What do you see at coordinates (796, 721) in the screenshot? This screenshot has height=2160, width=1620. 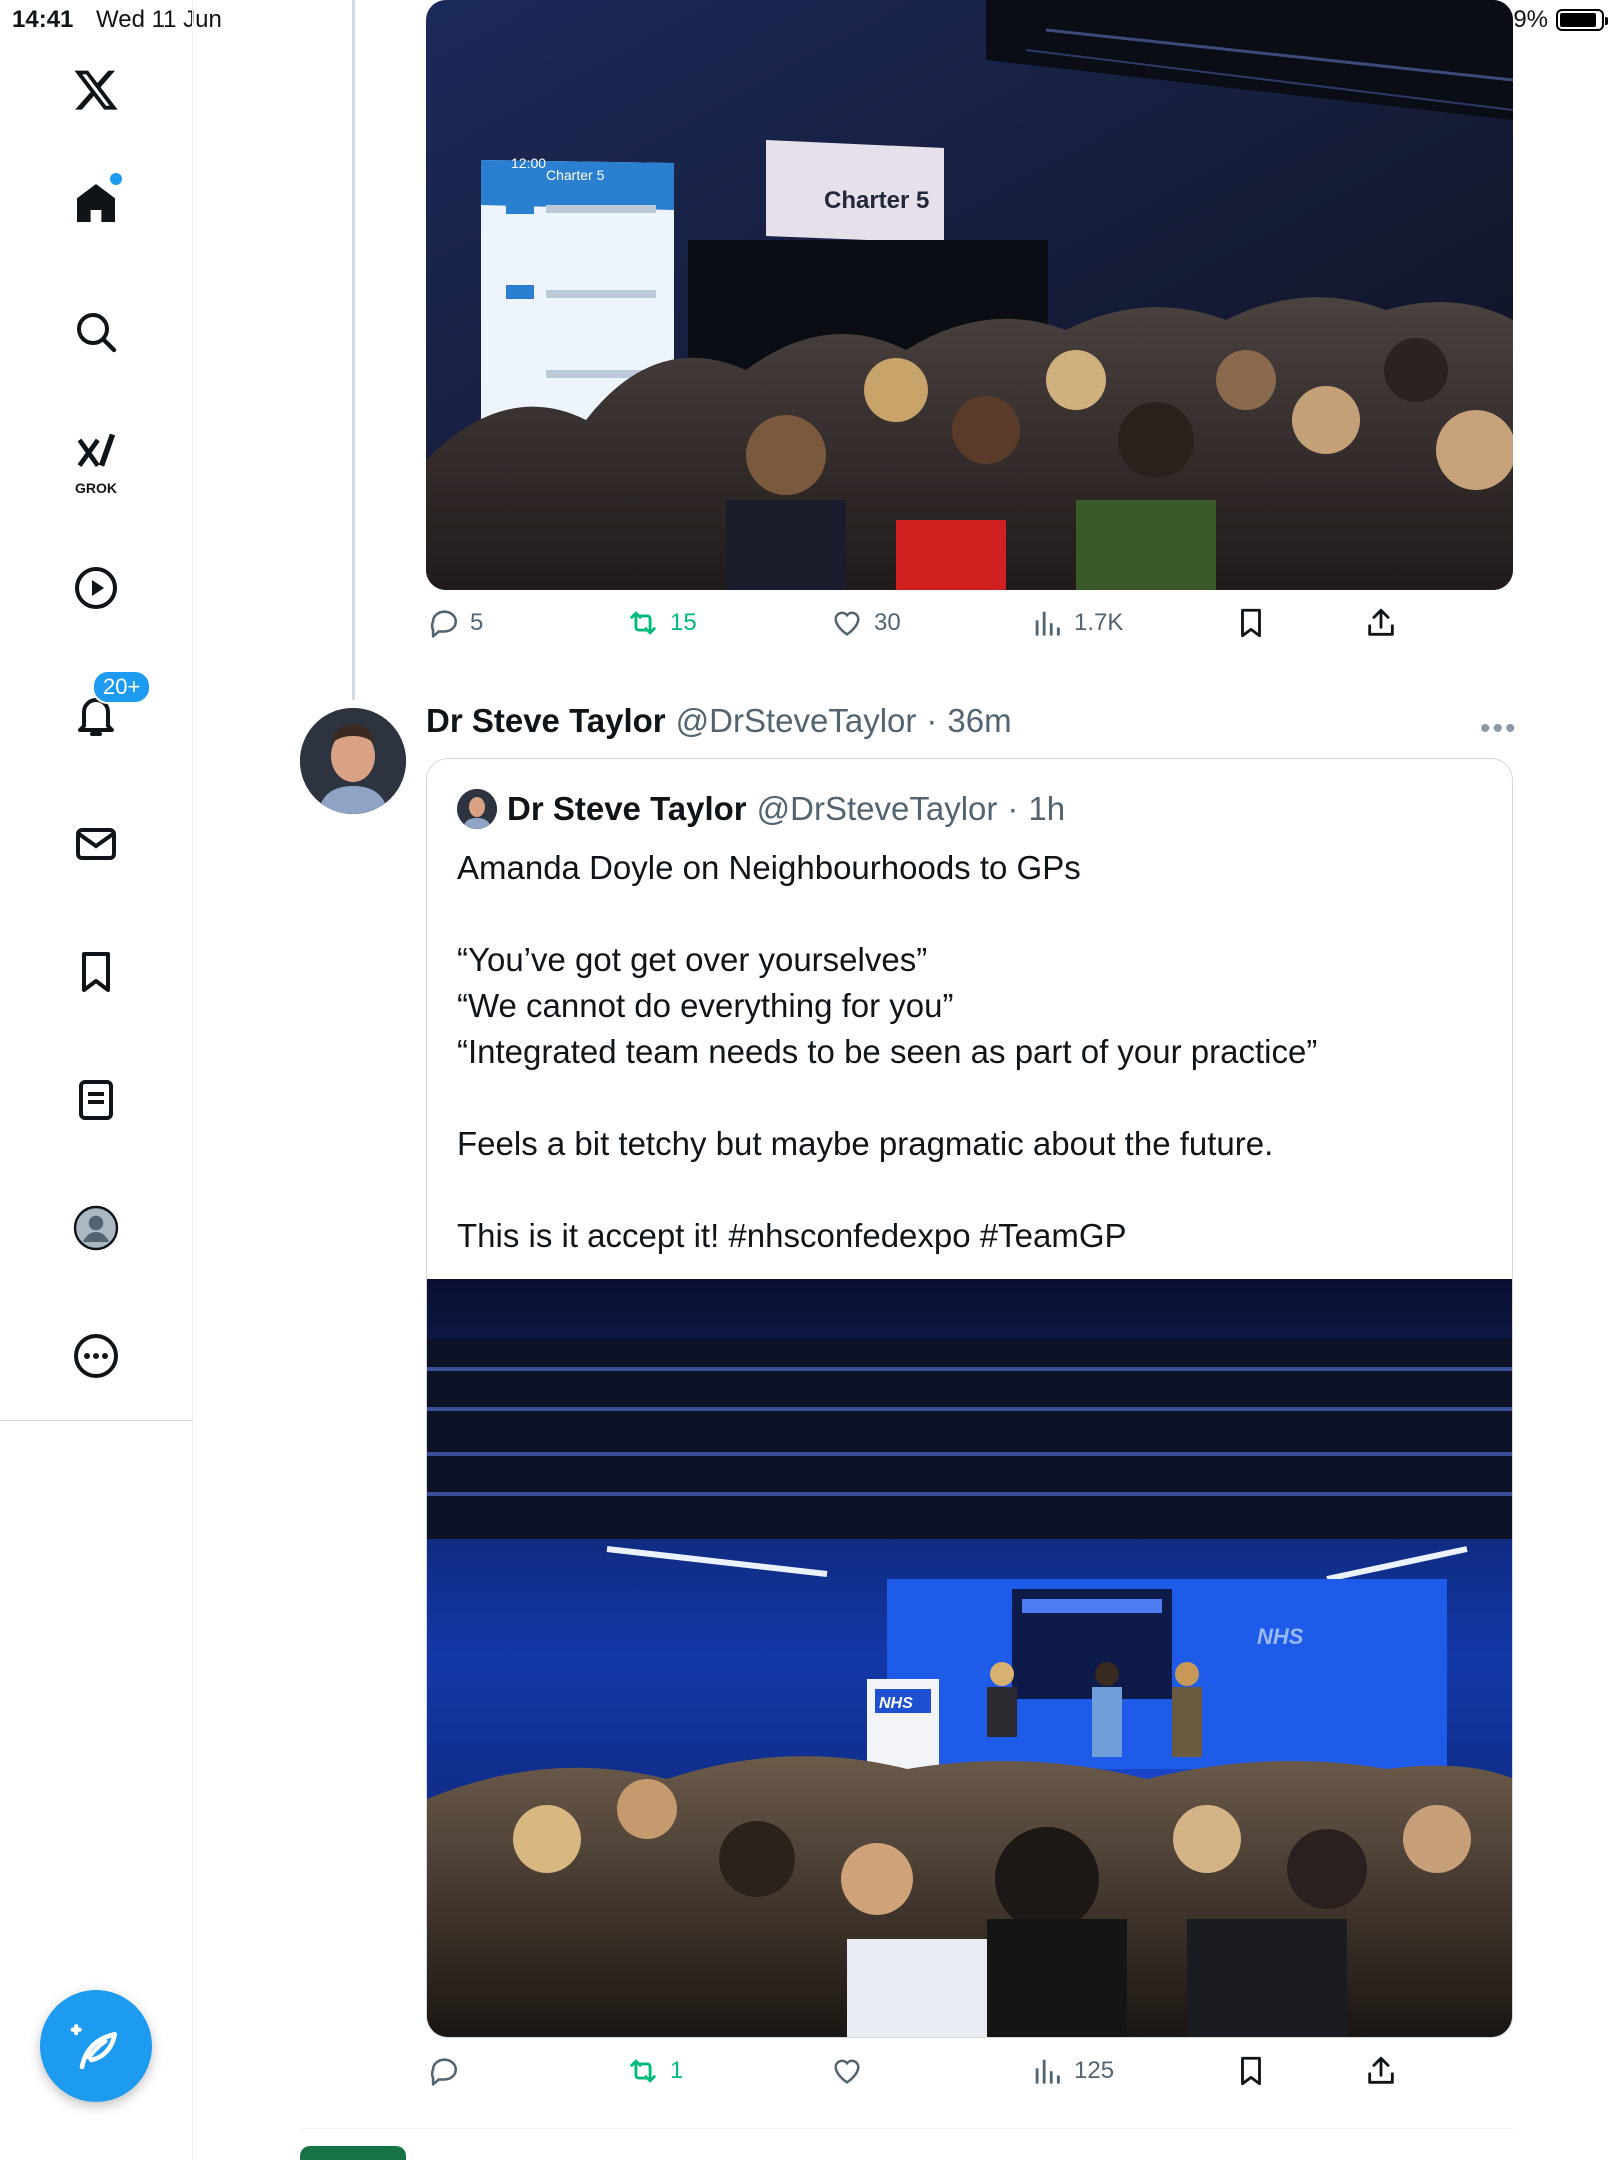 I see `author-handle: @DrSteveTaylor` at bounding box center [796, 721].